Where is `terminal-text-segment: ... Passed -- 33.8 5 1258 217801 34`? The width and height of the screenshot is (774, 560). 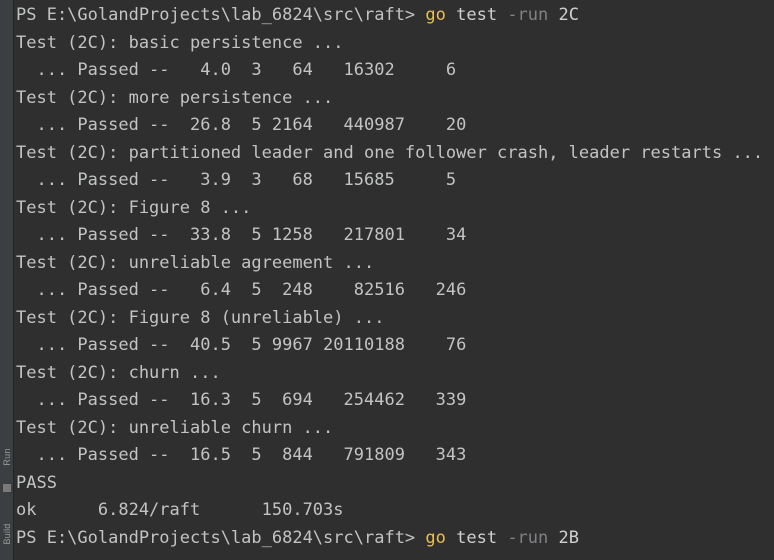
terminal-text-segment: ... Passed -- 33.8 5 1258 217801 34 is located at coordinates (241, 235).